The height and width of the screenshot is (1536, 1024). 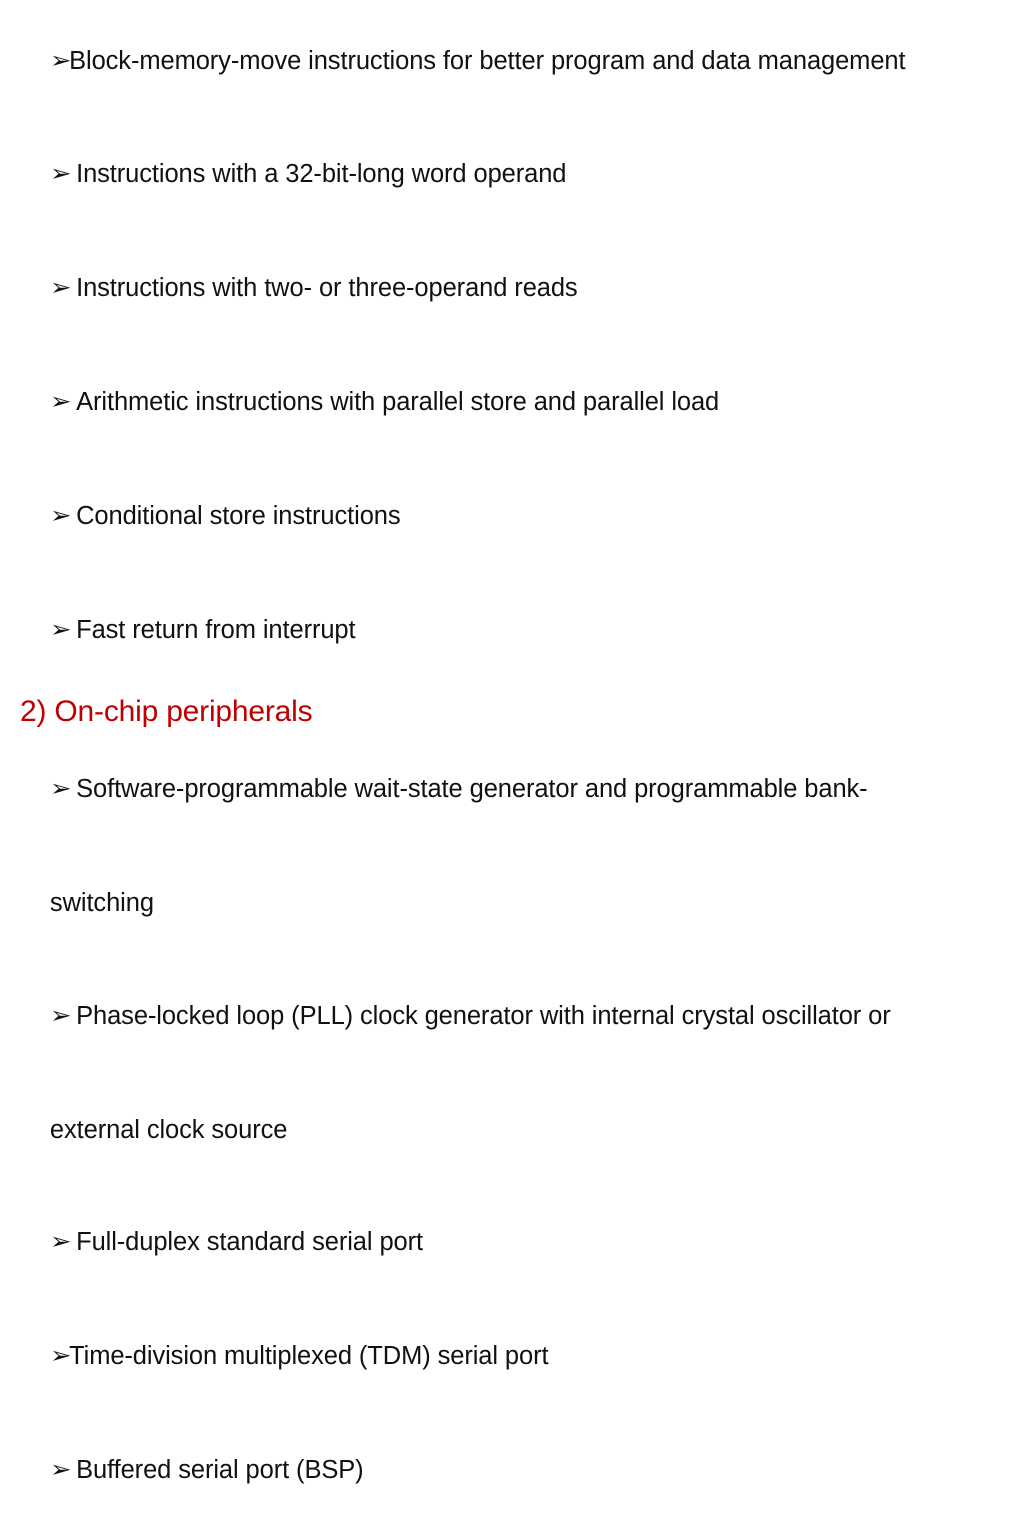 I want to click on list-item-continuation-label: switching, so click(x=101, y=903).